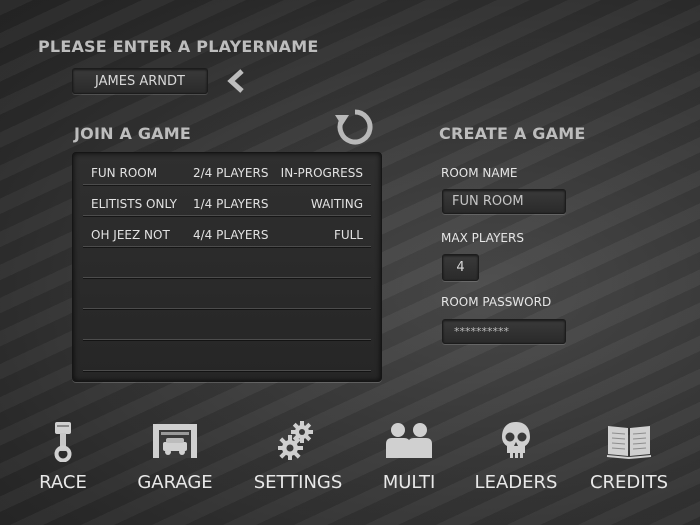 This screenshot has width=700, height=525. I want to click on refresh-icon, so click(355, 127).